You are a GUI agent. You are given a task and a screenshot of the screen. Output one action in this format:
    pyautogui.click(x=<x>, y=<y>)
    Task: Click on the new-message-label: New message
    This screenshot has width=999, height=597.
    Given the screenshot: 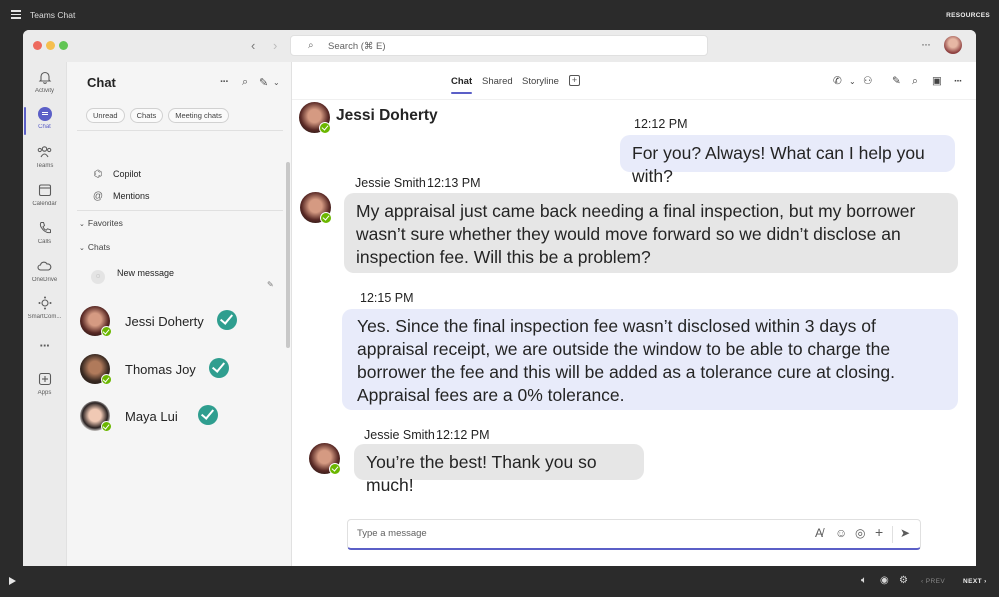 What is the action you would take?
    pyautogui.click(x=146, y=273)
    